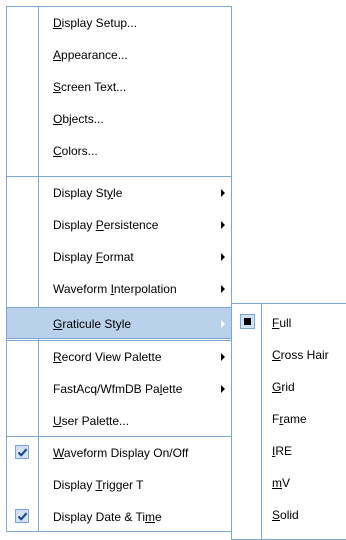  I want to click on menu-item-record-view-palette: Record View Palette, so click(119, 357).